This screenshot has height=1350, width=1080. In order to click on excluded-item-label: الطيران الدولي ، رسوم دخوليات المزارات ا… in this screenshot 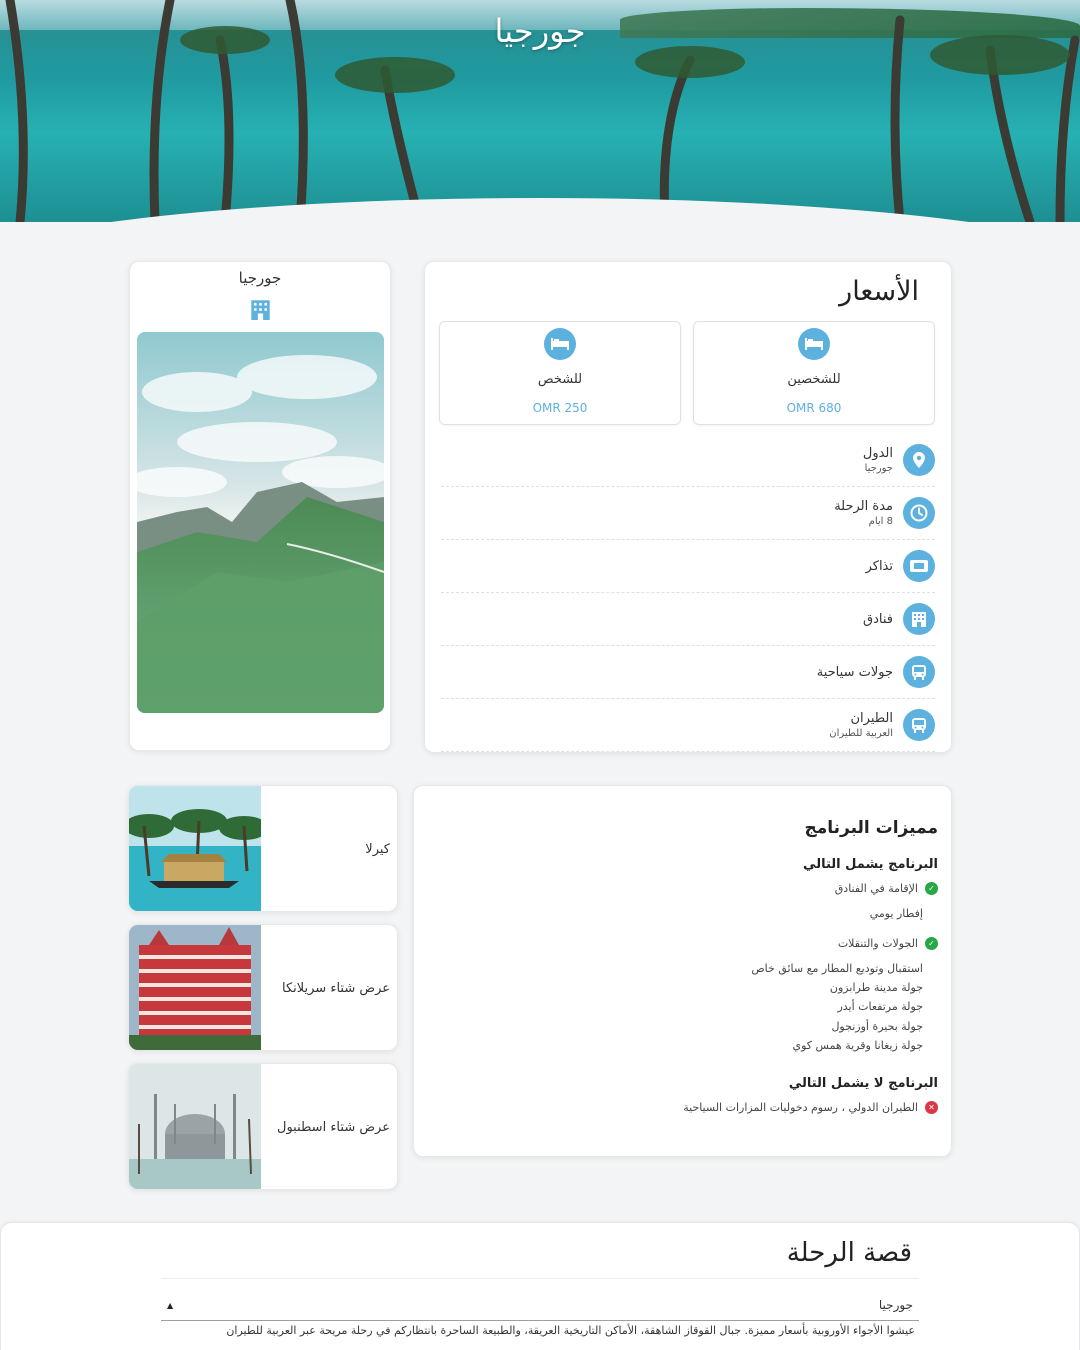, I will do `click(800, 1107)`.